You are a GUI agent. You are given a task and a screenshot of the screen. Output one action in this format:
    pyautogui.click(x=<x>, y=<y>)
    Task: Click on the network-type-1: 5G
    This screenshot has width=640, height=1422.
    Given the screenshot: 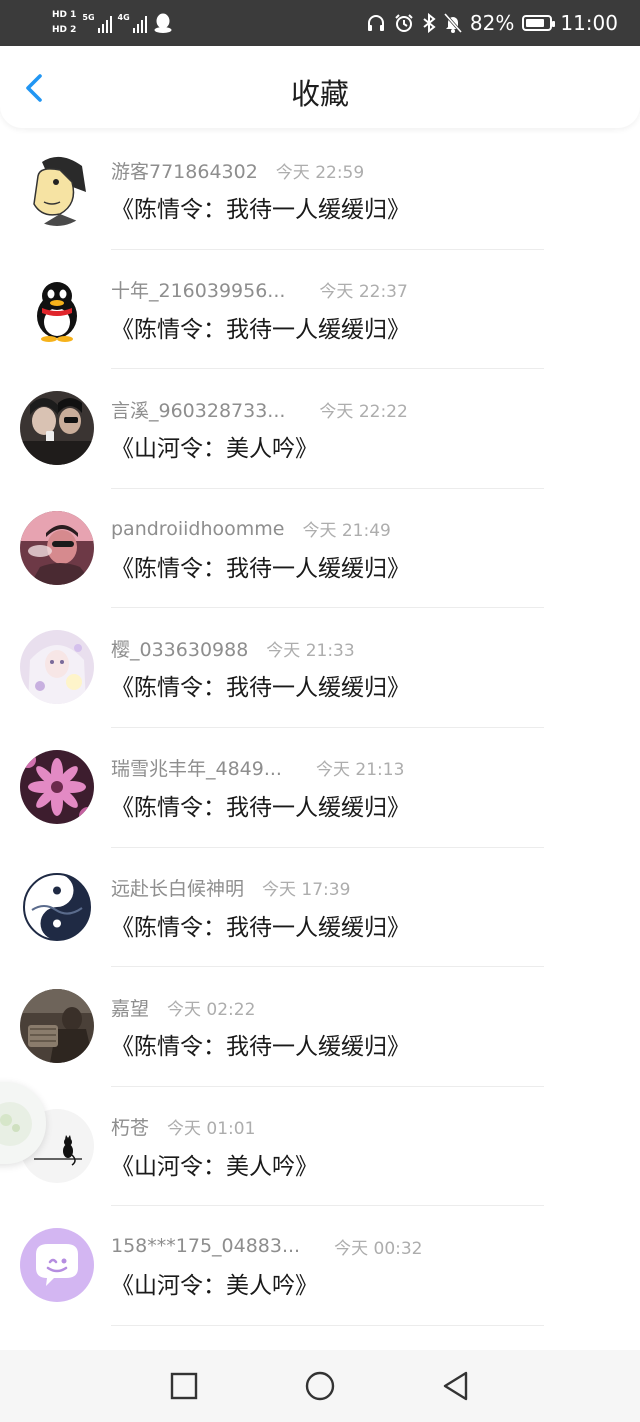 What is the action you would take?
    pyautogui.click(x=88, y=17)
    